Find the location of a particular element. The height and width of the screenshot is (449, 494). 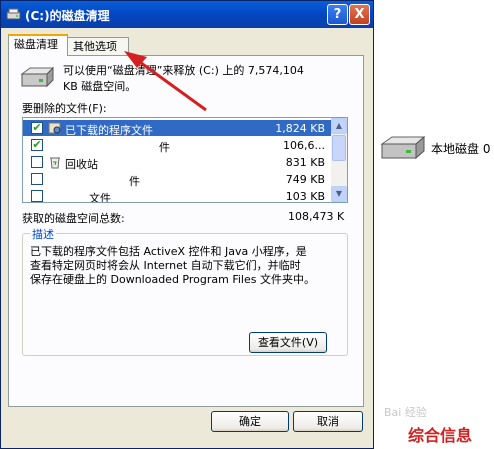

annotation-arrow-icon is located at coordinates (165, 81).